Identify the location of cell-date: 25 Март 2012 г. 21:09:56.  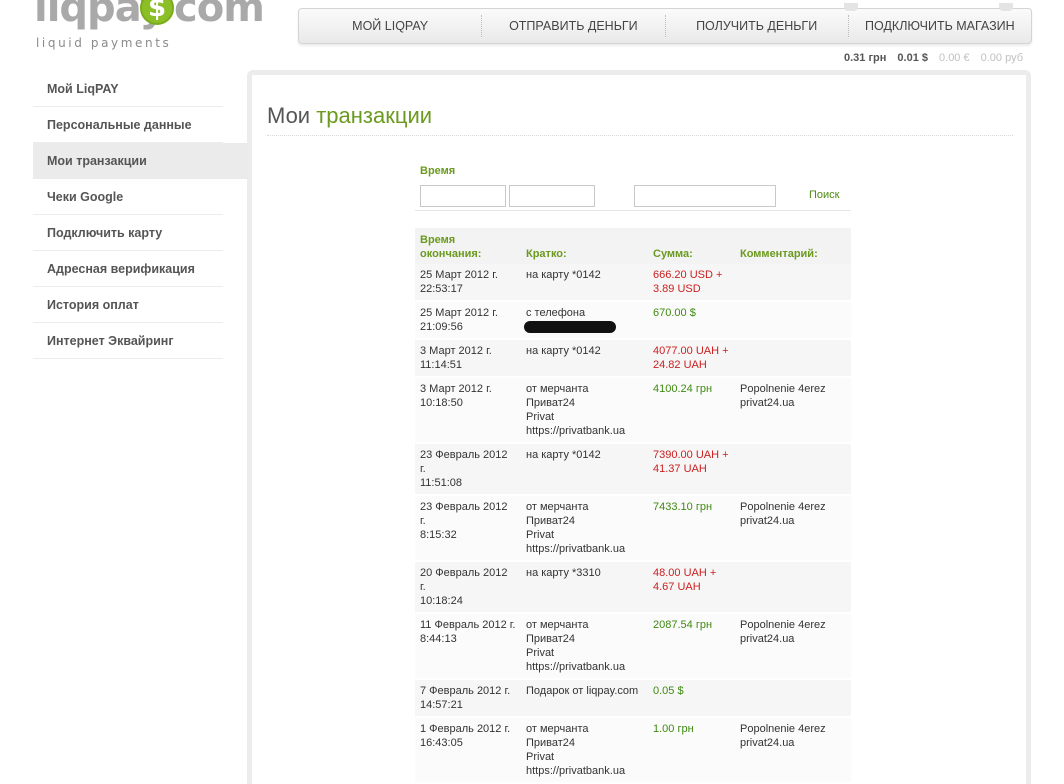
(468, 320).